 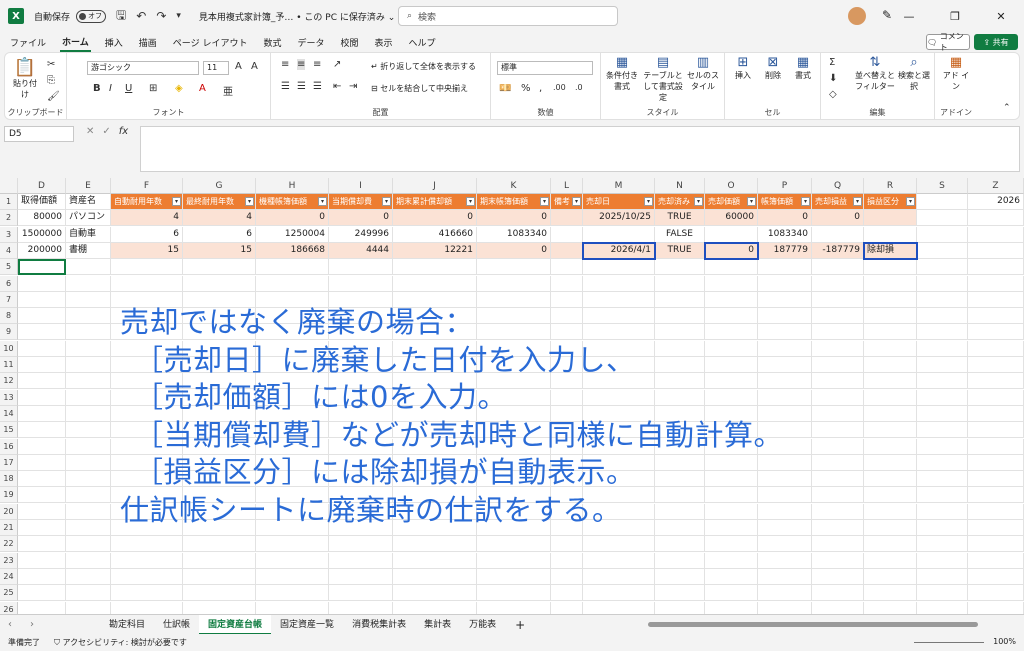 What do you see at coordinates (350, 42) in the screenshot?
I see `menu-review: 校閲` at bounding box center [350, 42].